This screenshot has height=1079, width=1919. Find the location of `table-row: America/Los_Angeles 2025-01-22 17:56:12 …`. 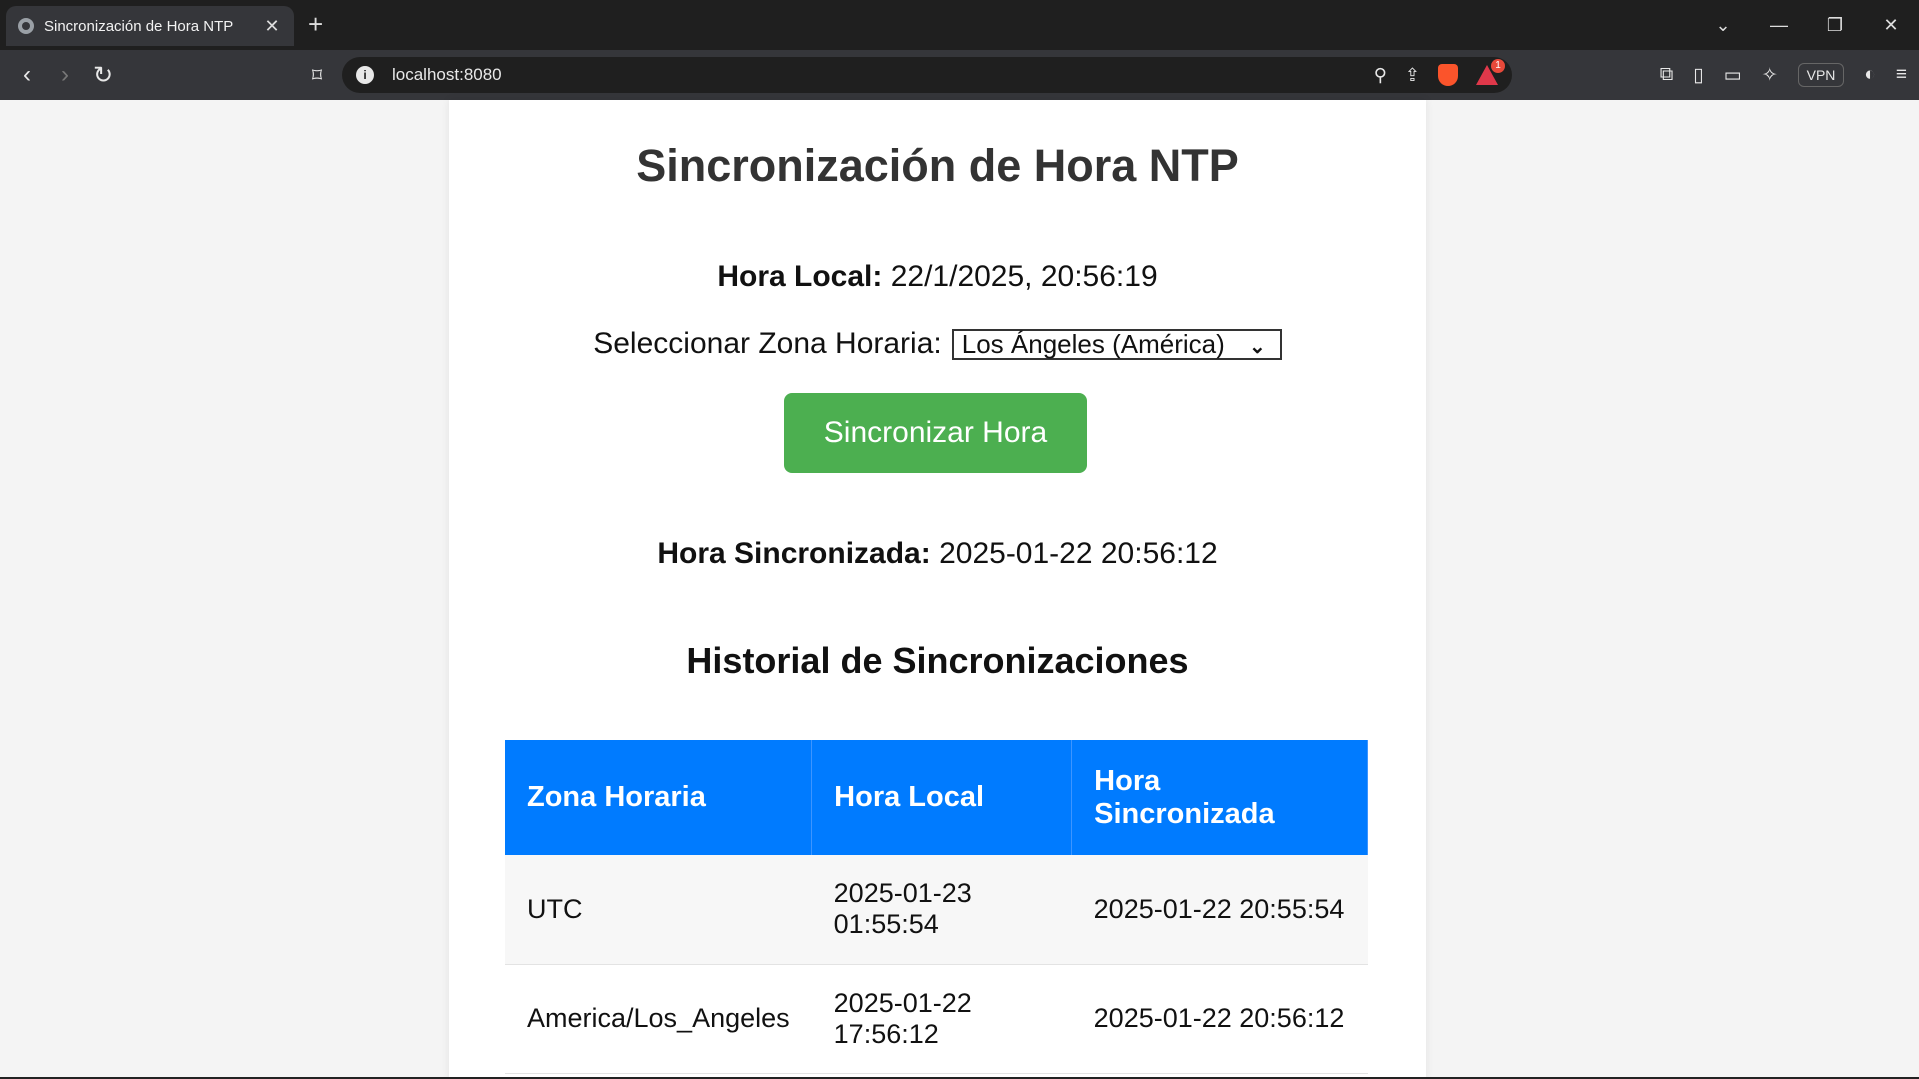

table-row: America/Los_Angeles 2025-01-22 17:56:12 … is located at coordinates (936, 1019).